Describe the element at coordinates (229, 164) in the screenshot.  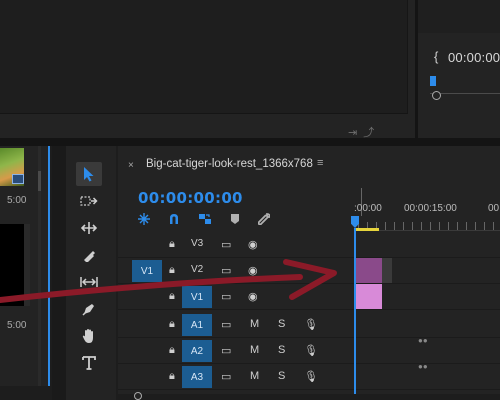
I see `sequence-tab-title: Big-cat-tiger-look-rest_1366x768` at that location.